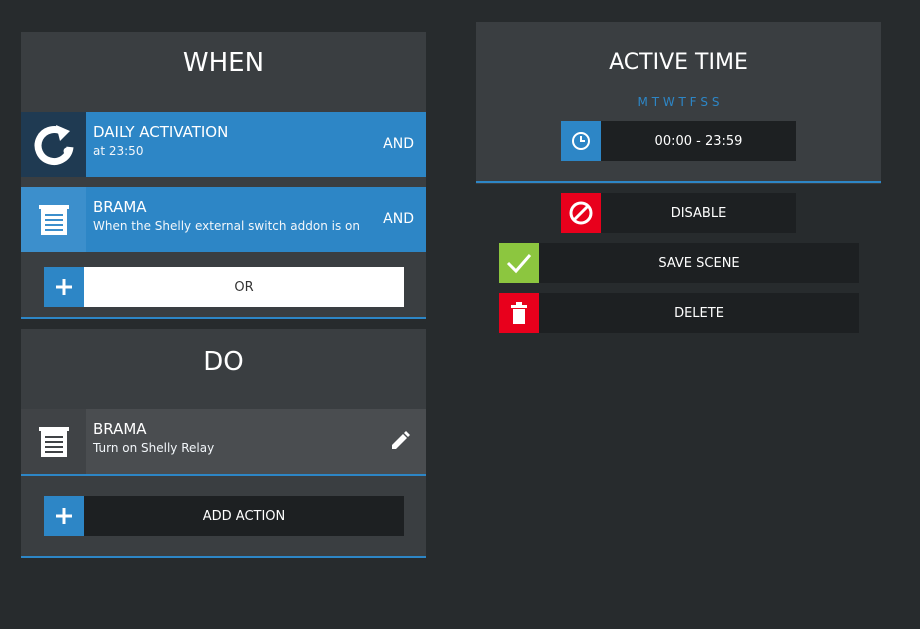  What do you see at coordinates (698, 213) in the screenshot?
I see `disable-label: DISABLE` at bounding box center [698, 213].